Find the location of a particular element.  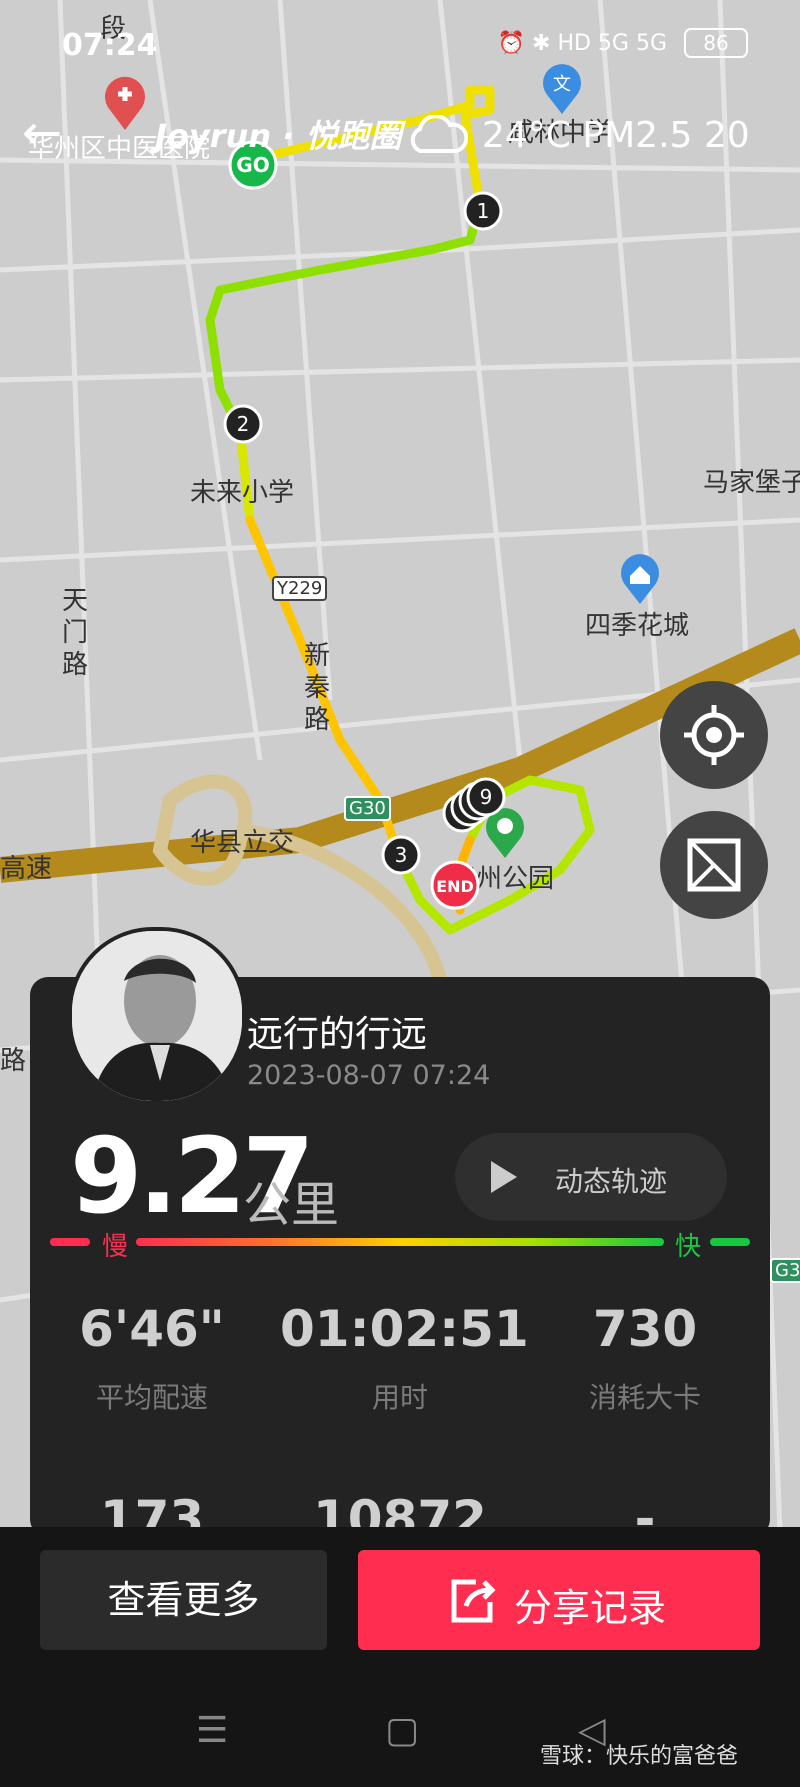

svg-text: 1 is located at coordinates (483, 211).